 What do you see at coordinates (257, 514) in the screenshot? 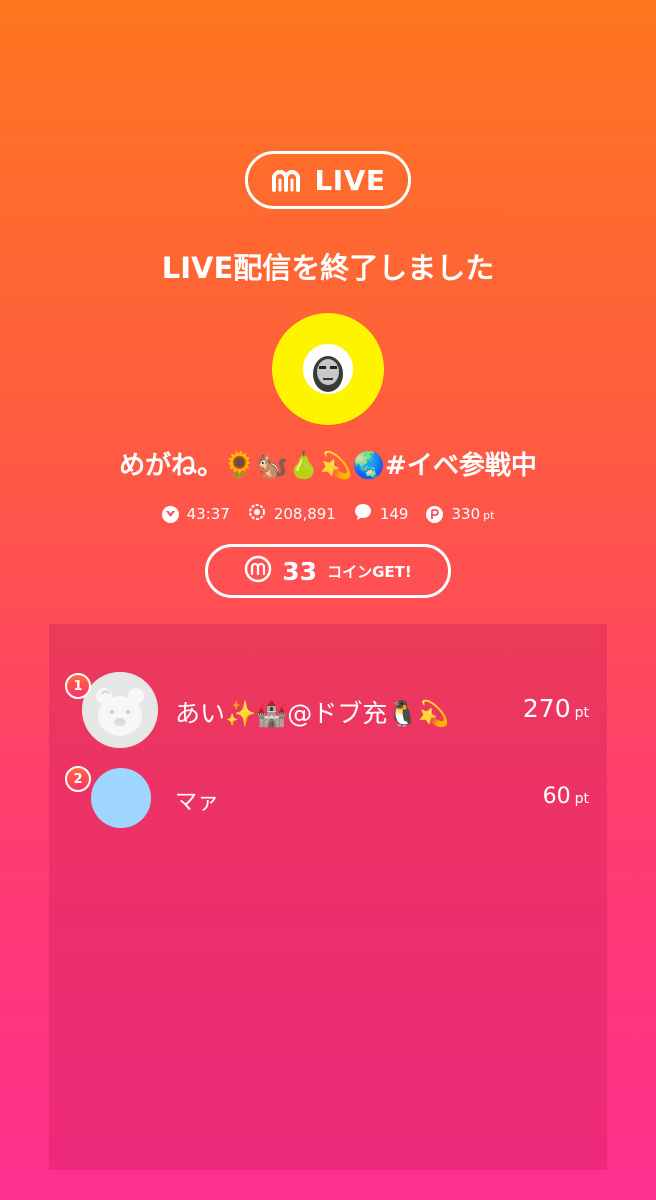
I see `eye-icon` at bounding box center [257, 514].